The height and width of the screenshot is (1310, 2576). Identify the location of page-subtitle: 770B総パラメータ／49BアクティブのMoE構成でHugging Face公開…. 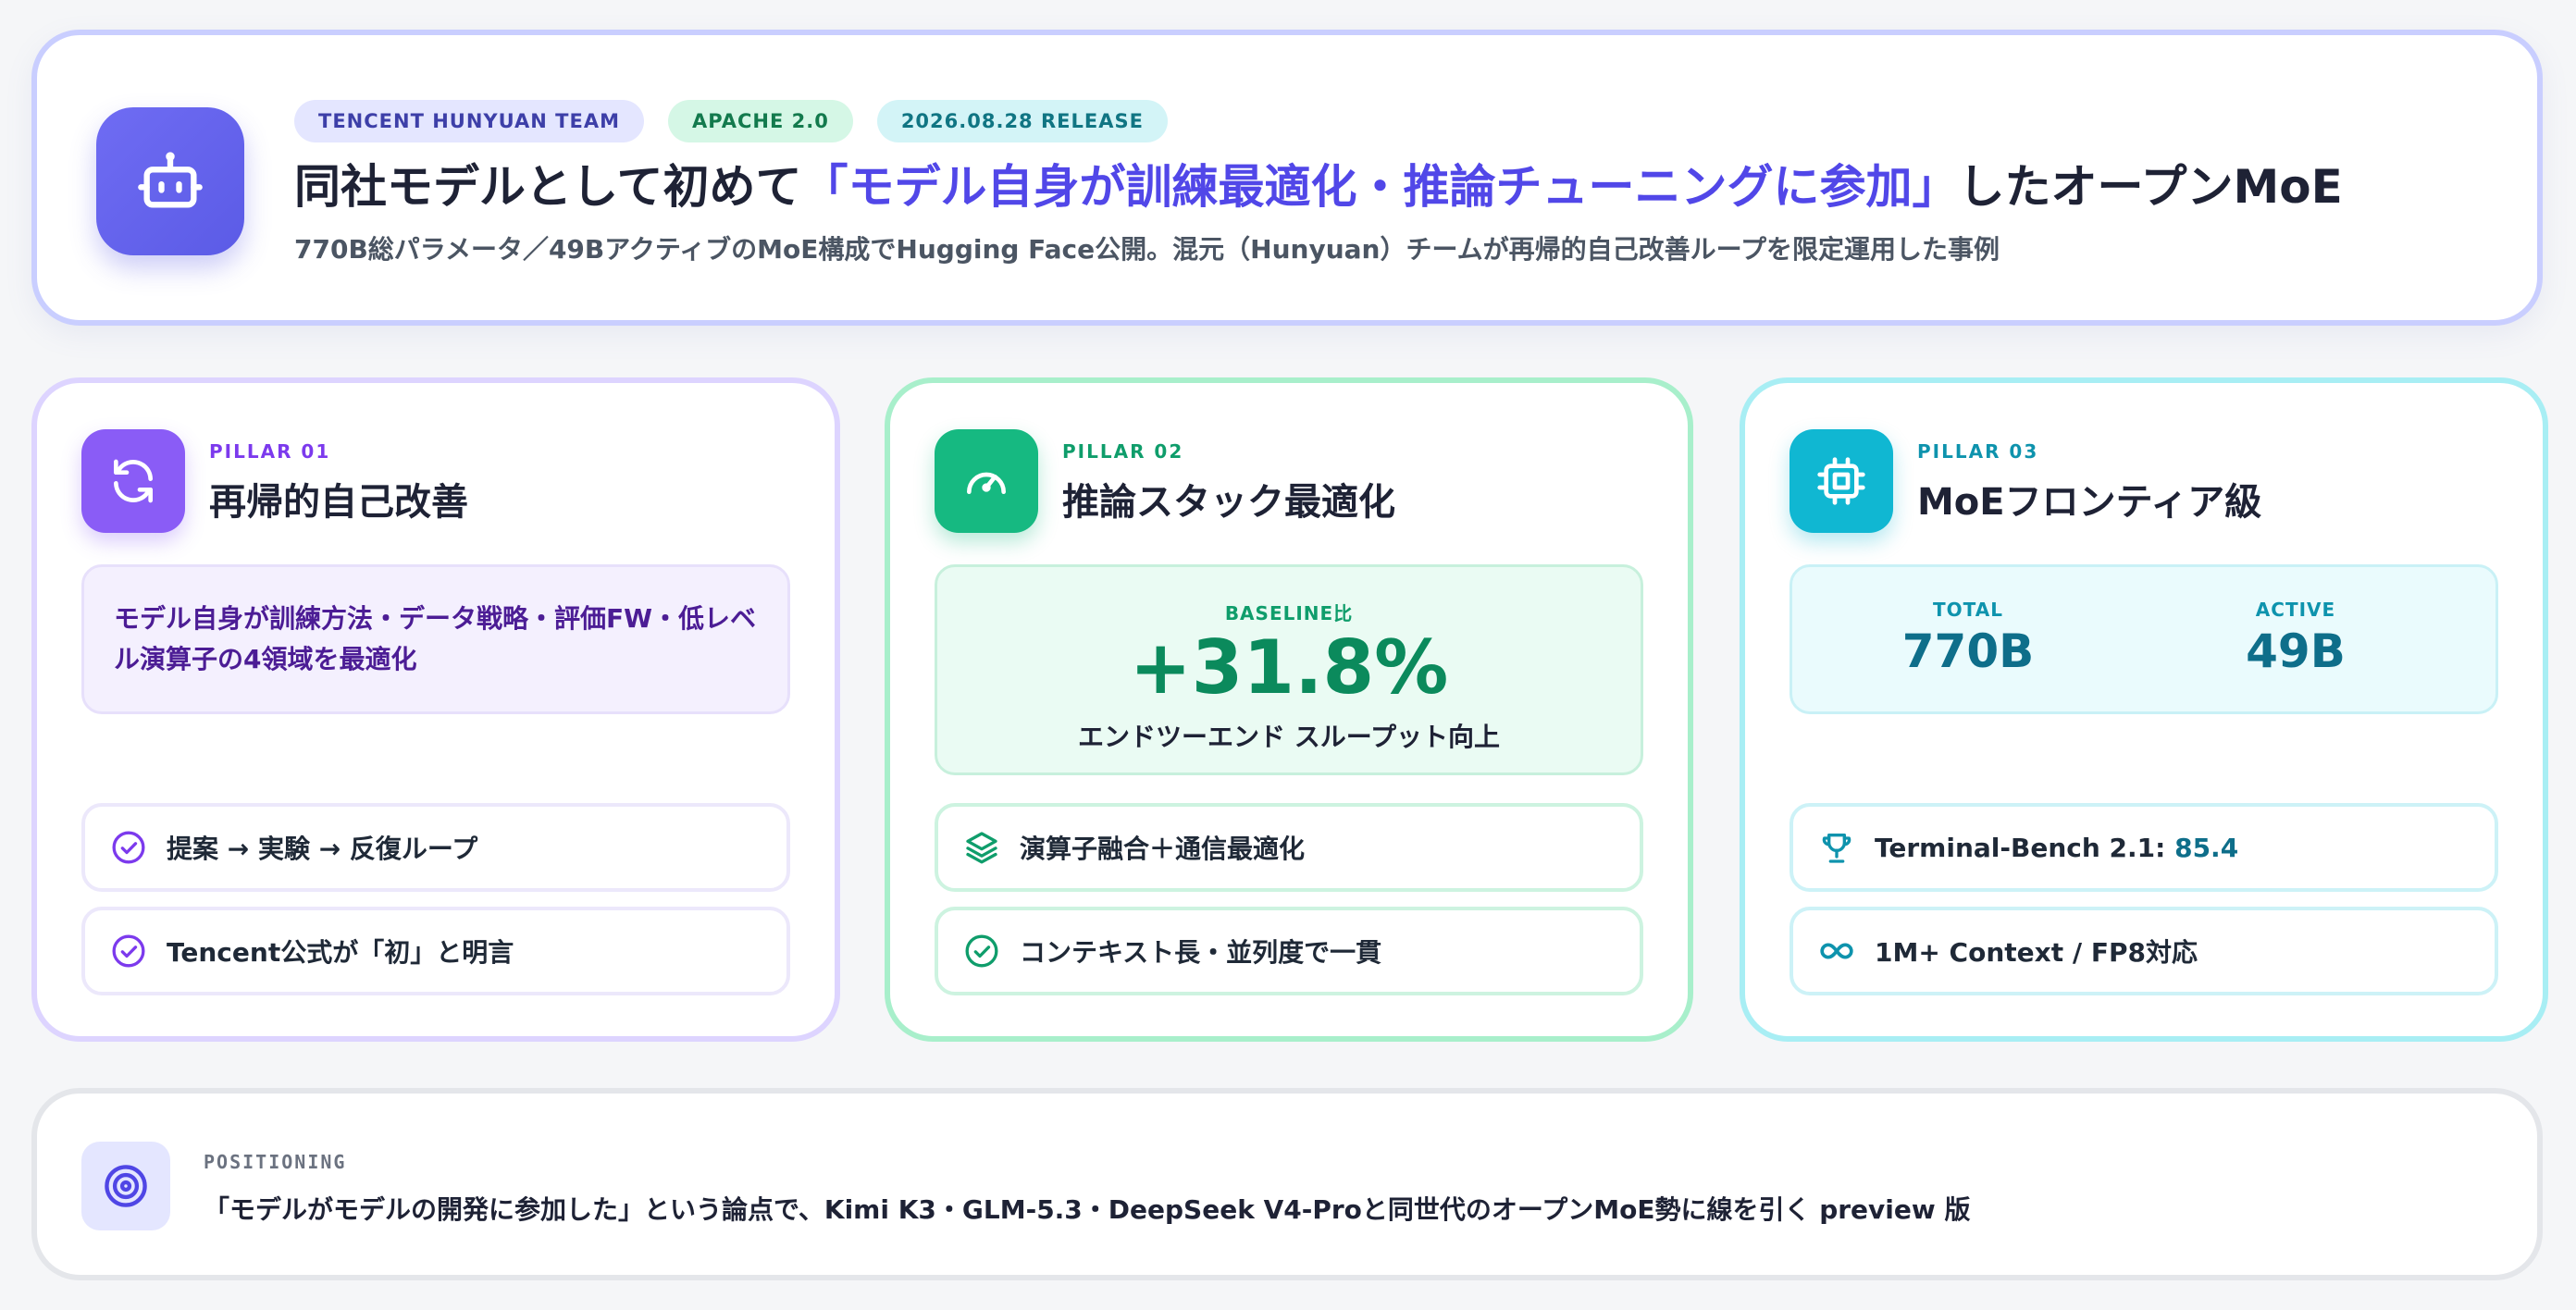
(1147, 249).